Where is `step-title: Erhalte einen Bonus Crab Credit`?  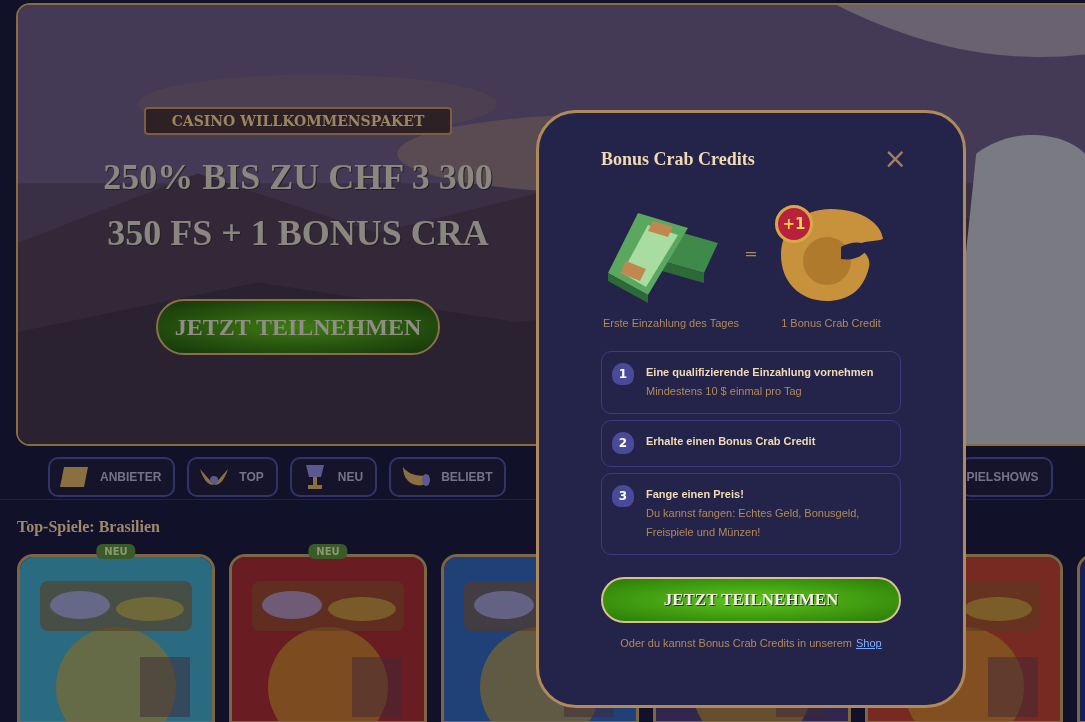 step-title: Erhalte einen Bonus Crab Credit is located at coordinates (731, 441).